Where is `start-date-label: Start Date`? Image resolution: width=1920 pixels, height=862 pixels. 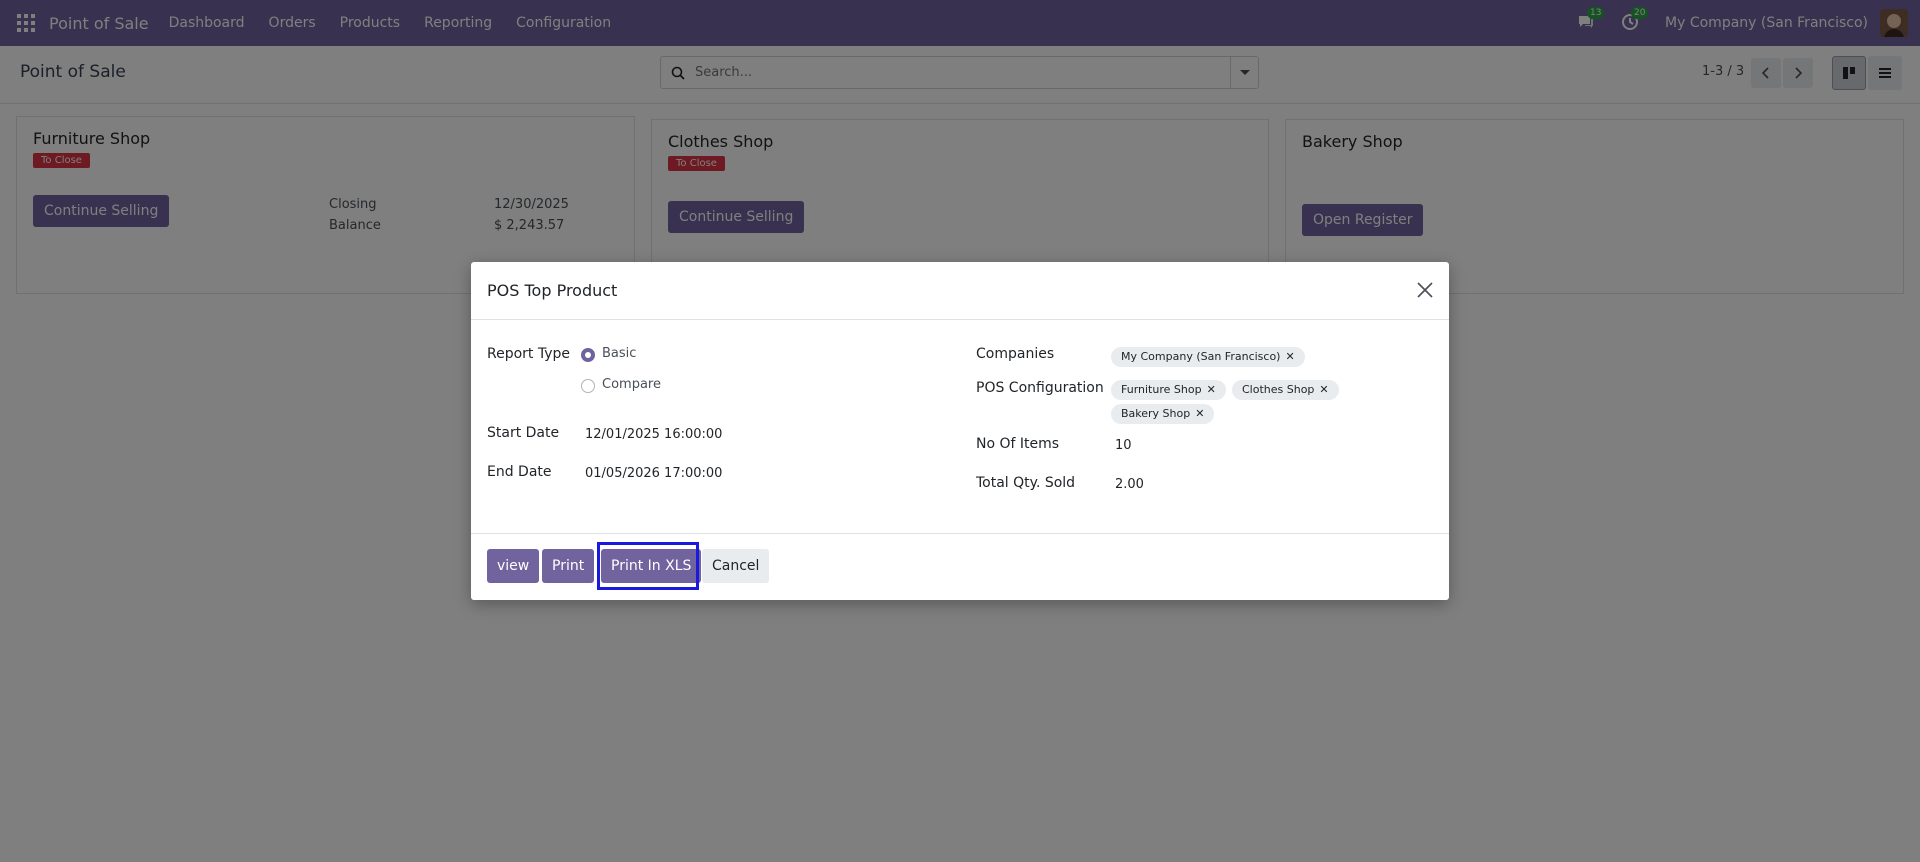 start-date-label: Start Date is located at coordinates (523, 433).